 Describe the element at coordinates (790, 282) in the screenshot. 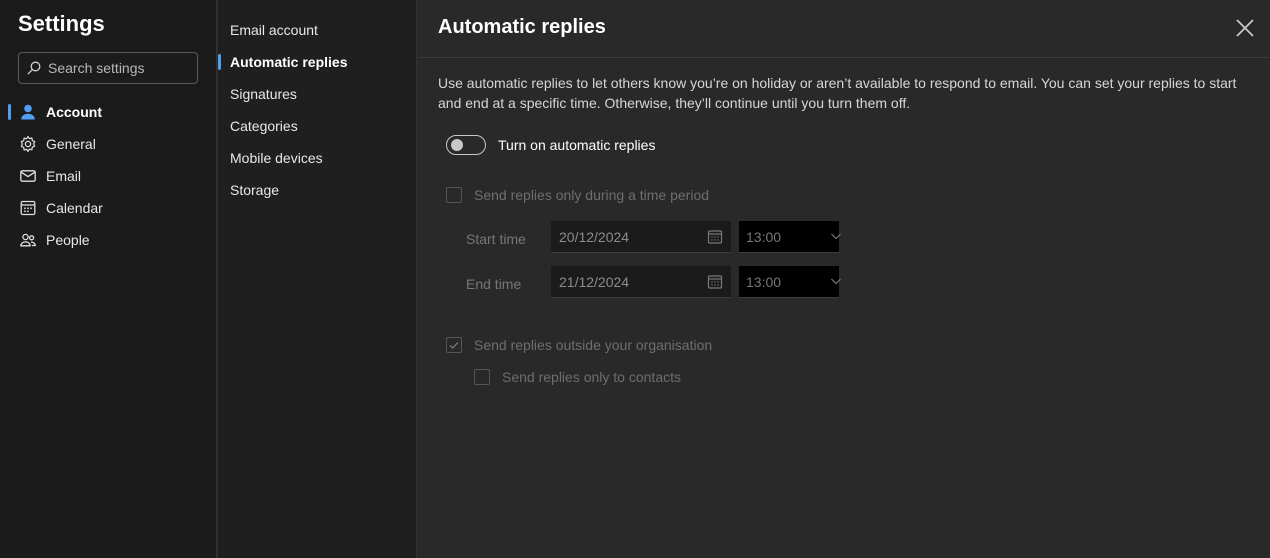

I see `end-time-dropdown: 13:00` at that location.